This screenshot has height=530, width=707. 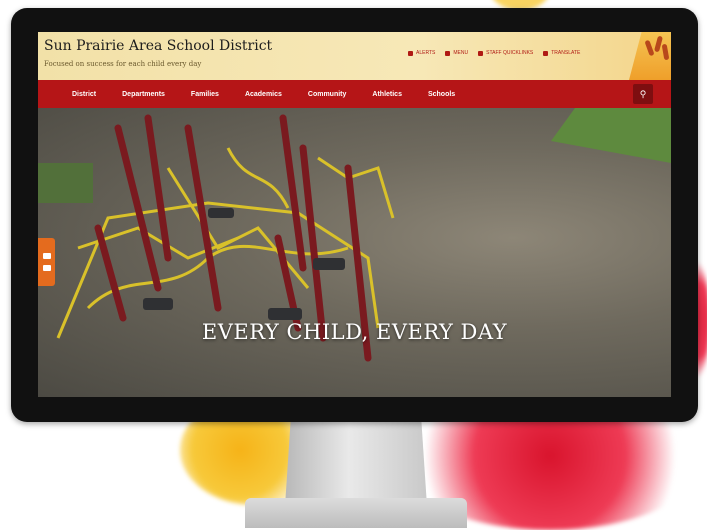 What do you see at coordinates (356, 513) in the screenshot?
I see `monitor-stand-base` at bounding box center [356, 513].